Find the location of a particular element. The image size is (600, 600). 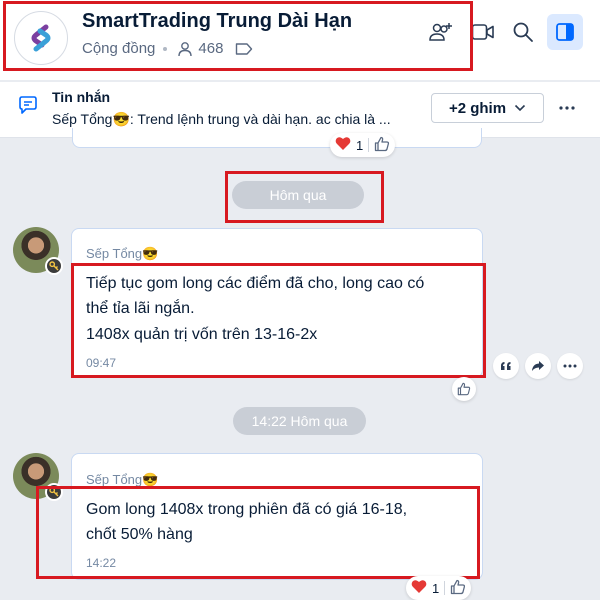

reaction-bar-previous: 1 is located at coordinates (363, 145).